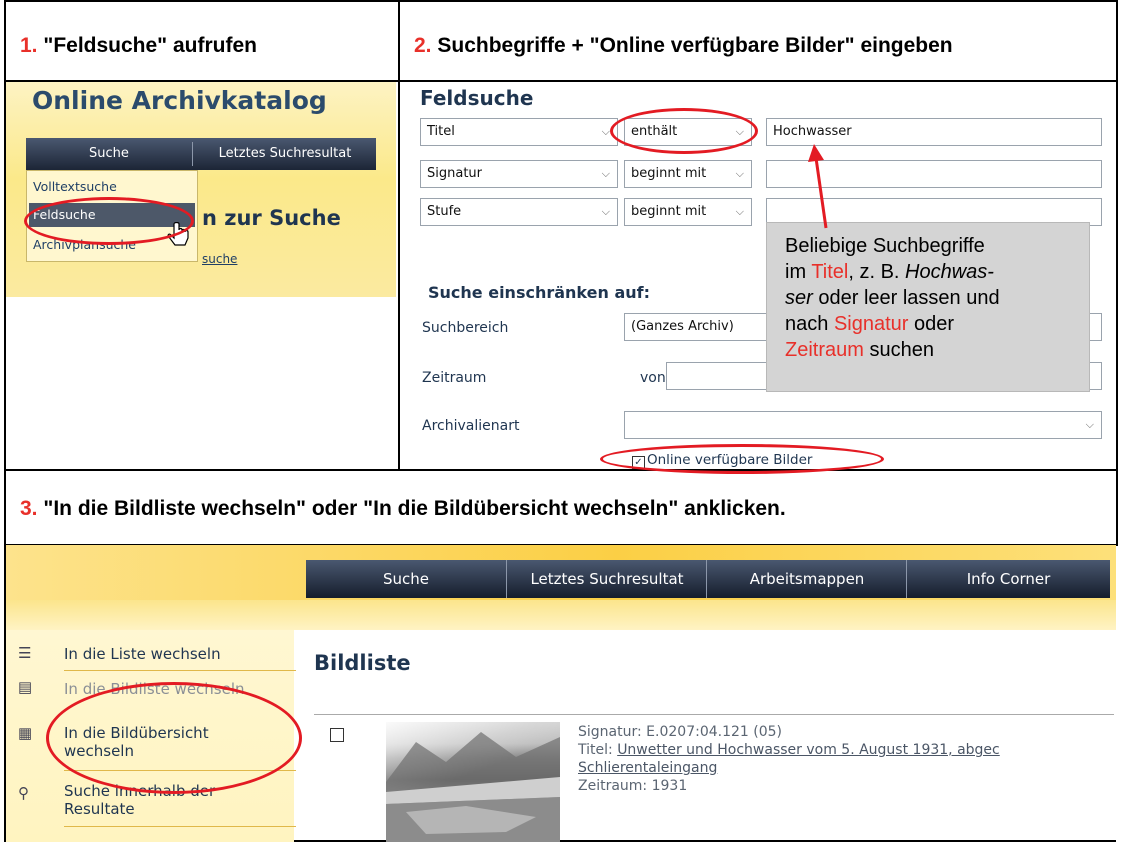  I want to click on zeitraum-value: 1931, so click(669, 786).